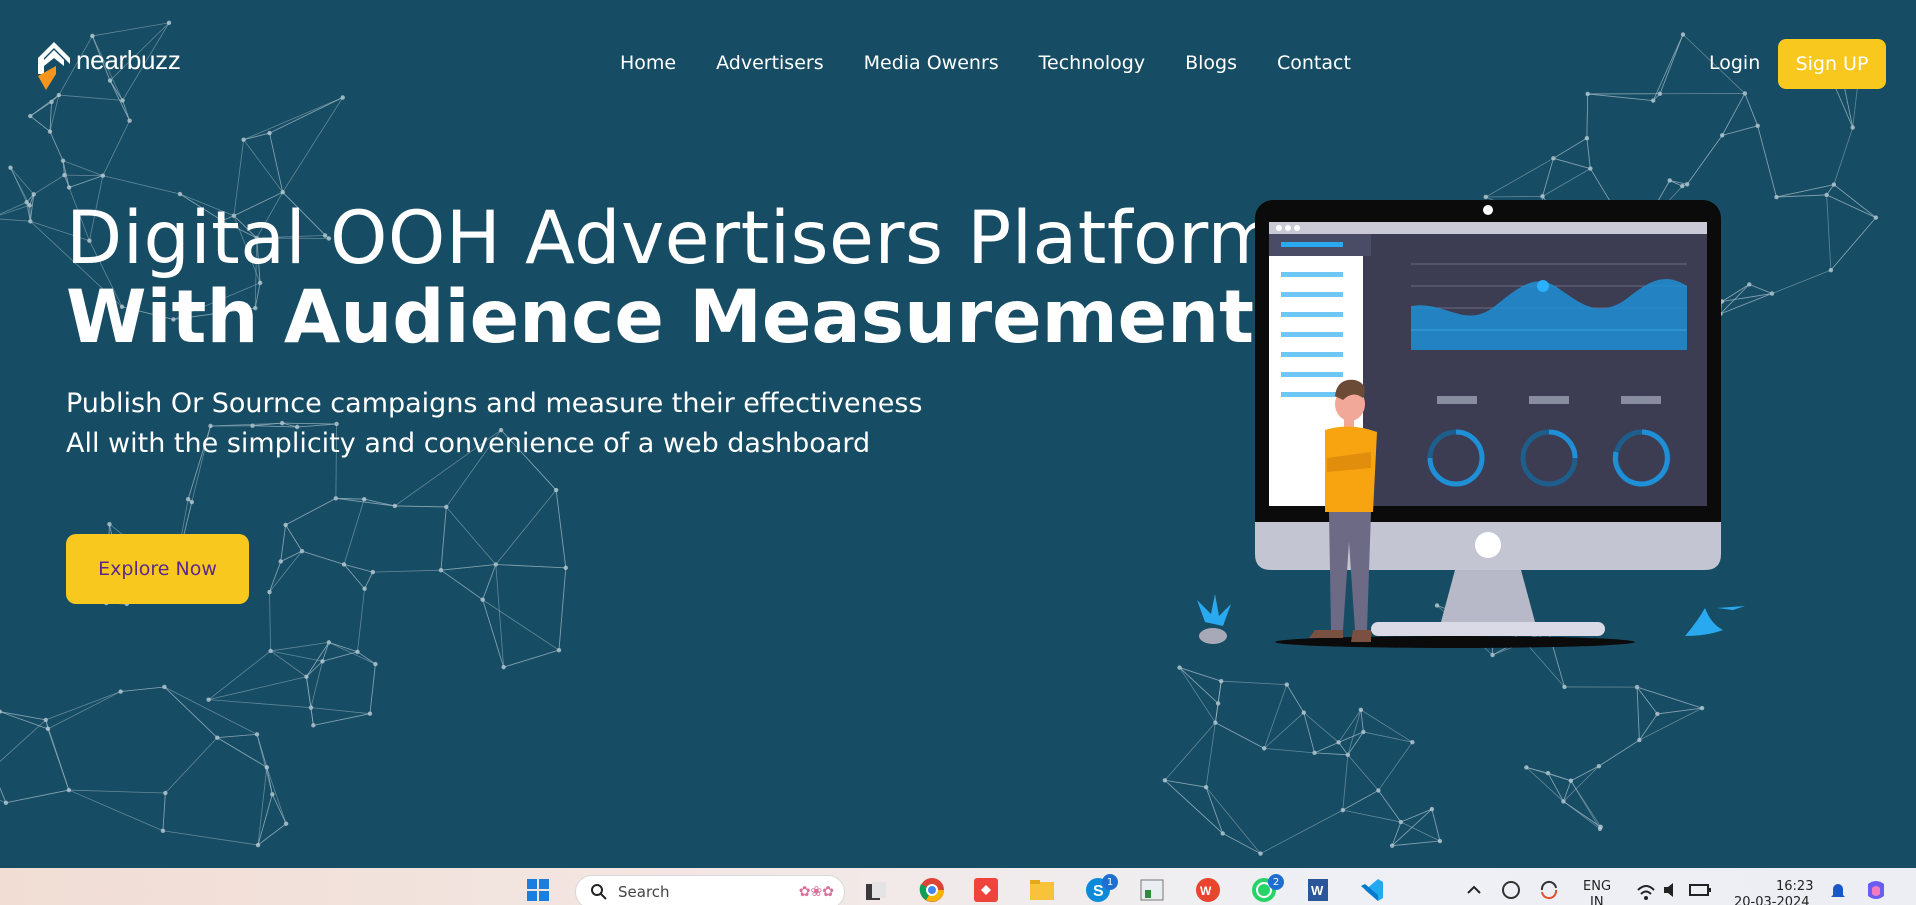  Describe the element at coordinates (1314, 63) in the screenshot. I see `nav-contact: Contact` at that location.